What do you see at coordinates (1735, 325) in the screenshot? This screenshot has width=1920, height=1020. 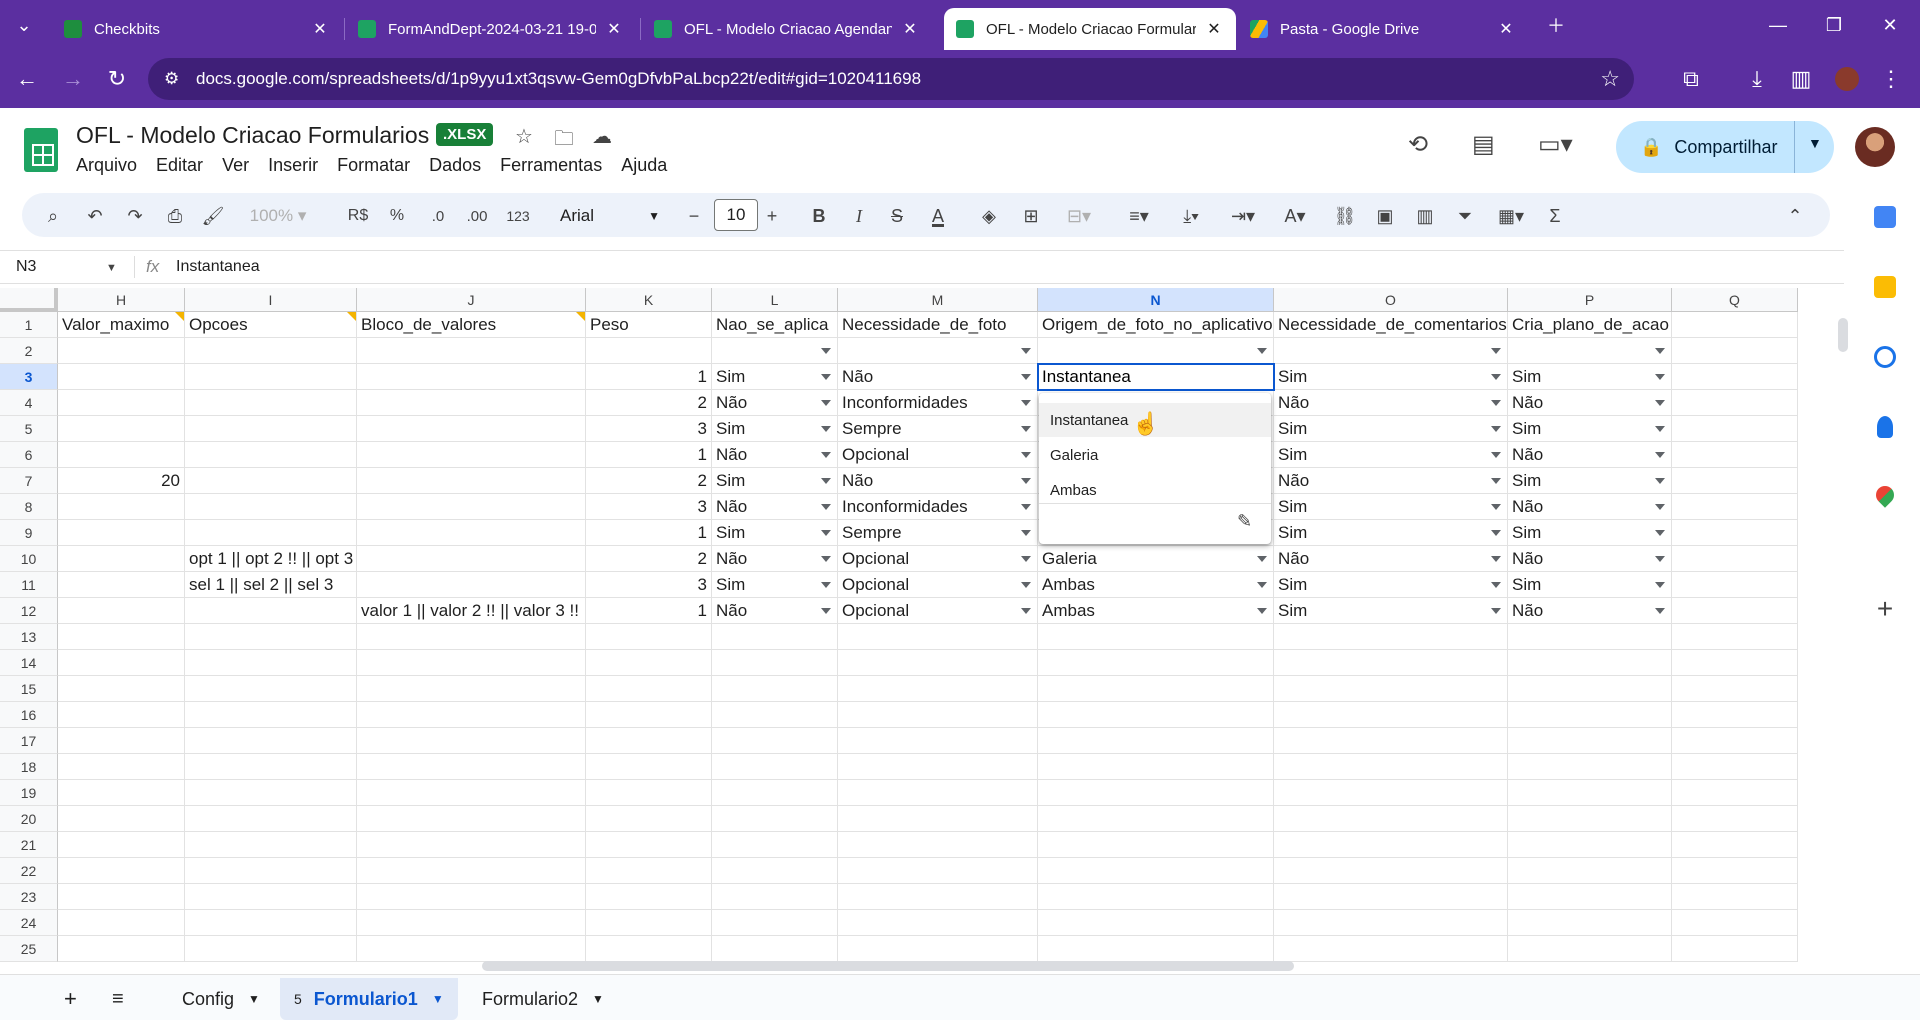 I see `cell-q1` at bounding box center [1735, 325].